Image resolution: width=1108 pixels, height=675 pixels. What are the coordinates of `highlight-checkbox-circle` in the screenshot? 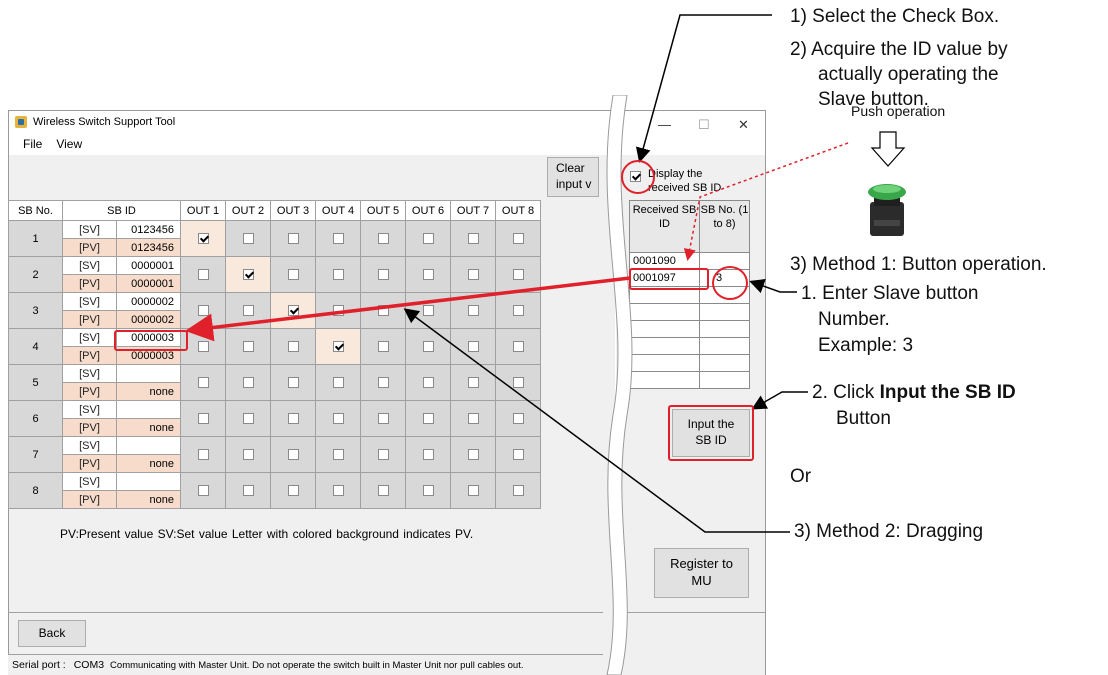 It's located at (638, 177).